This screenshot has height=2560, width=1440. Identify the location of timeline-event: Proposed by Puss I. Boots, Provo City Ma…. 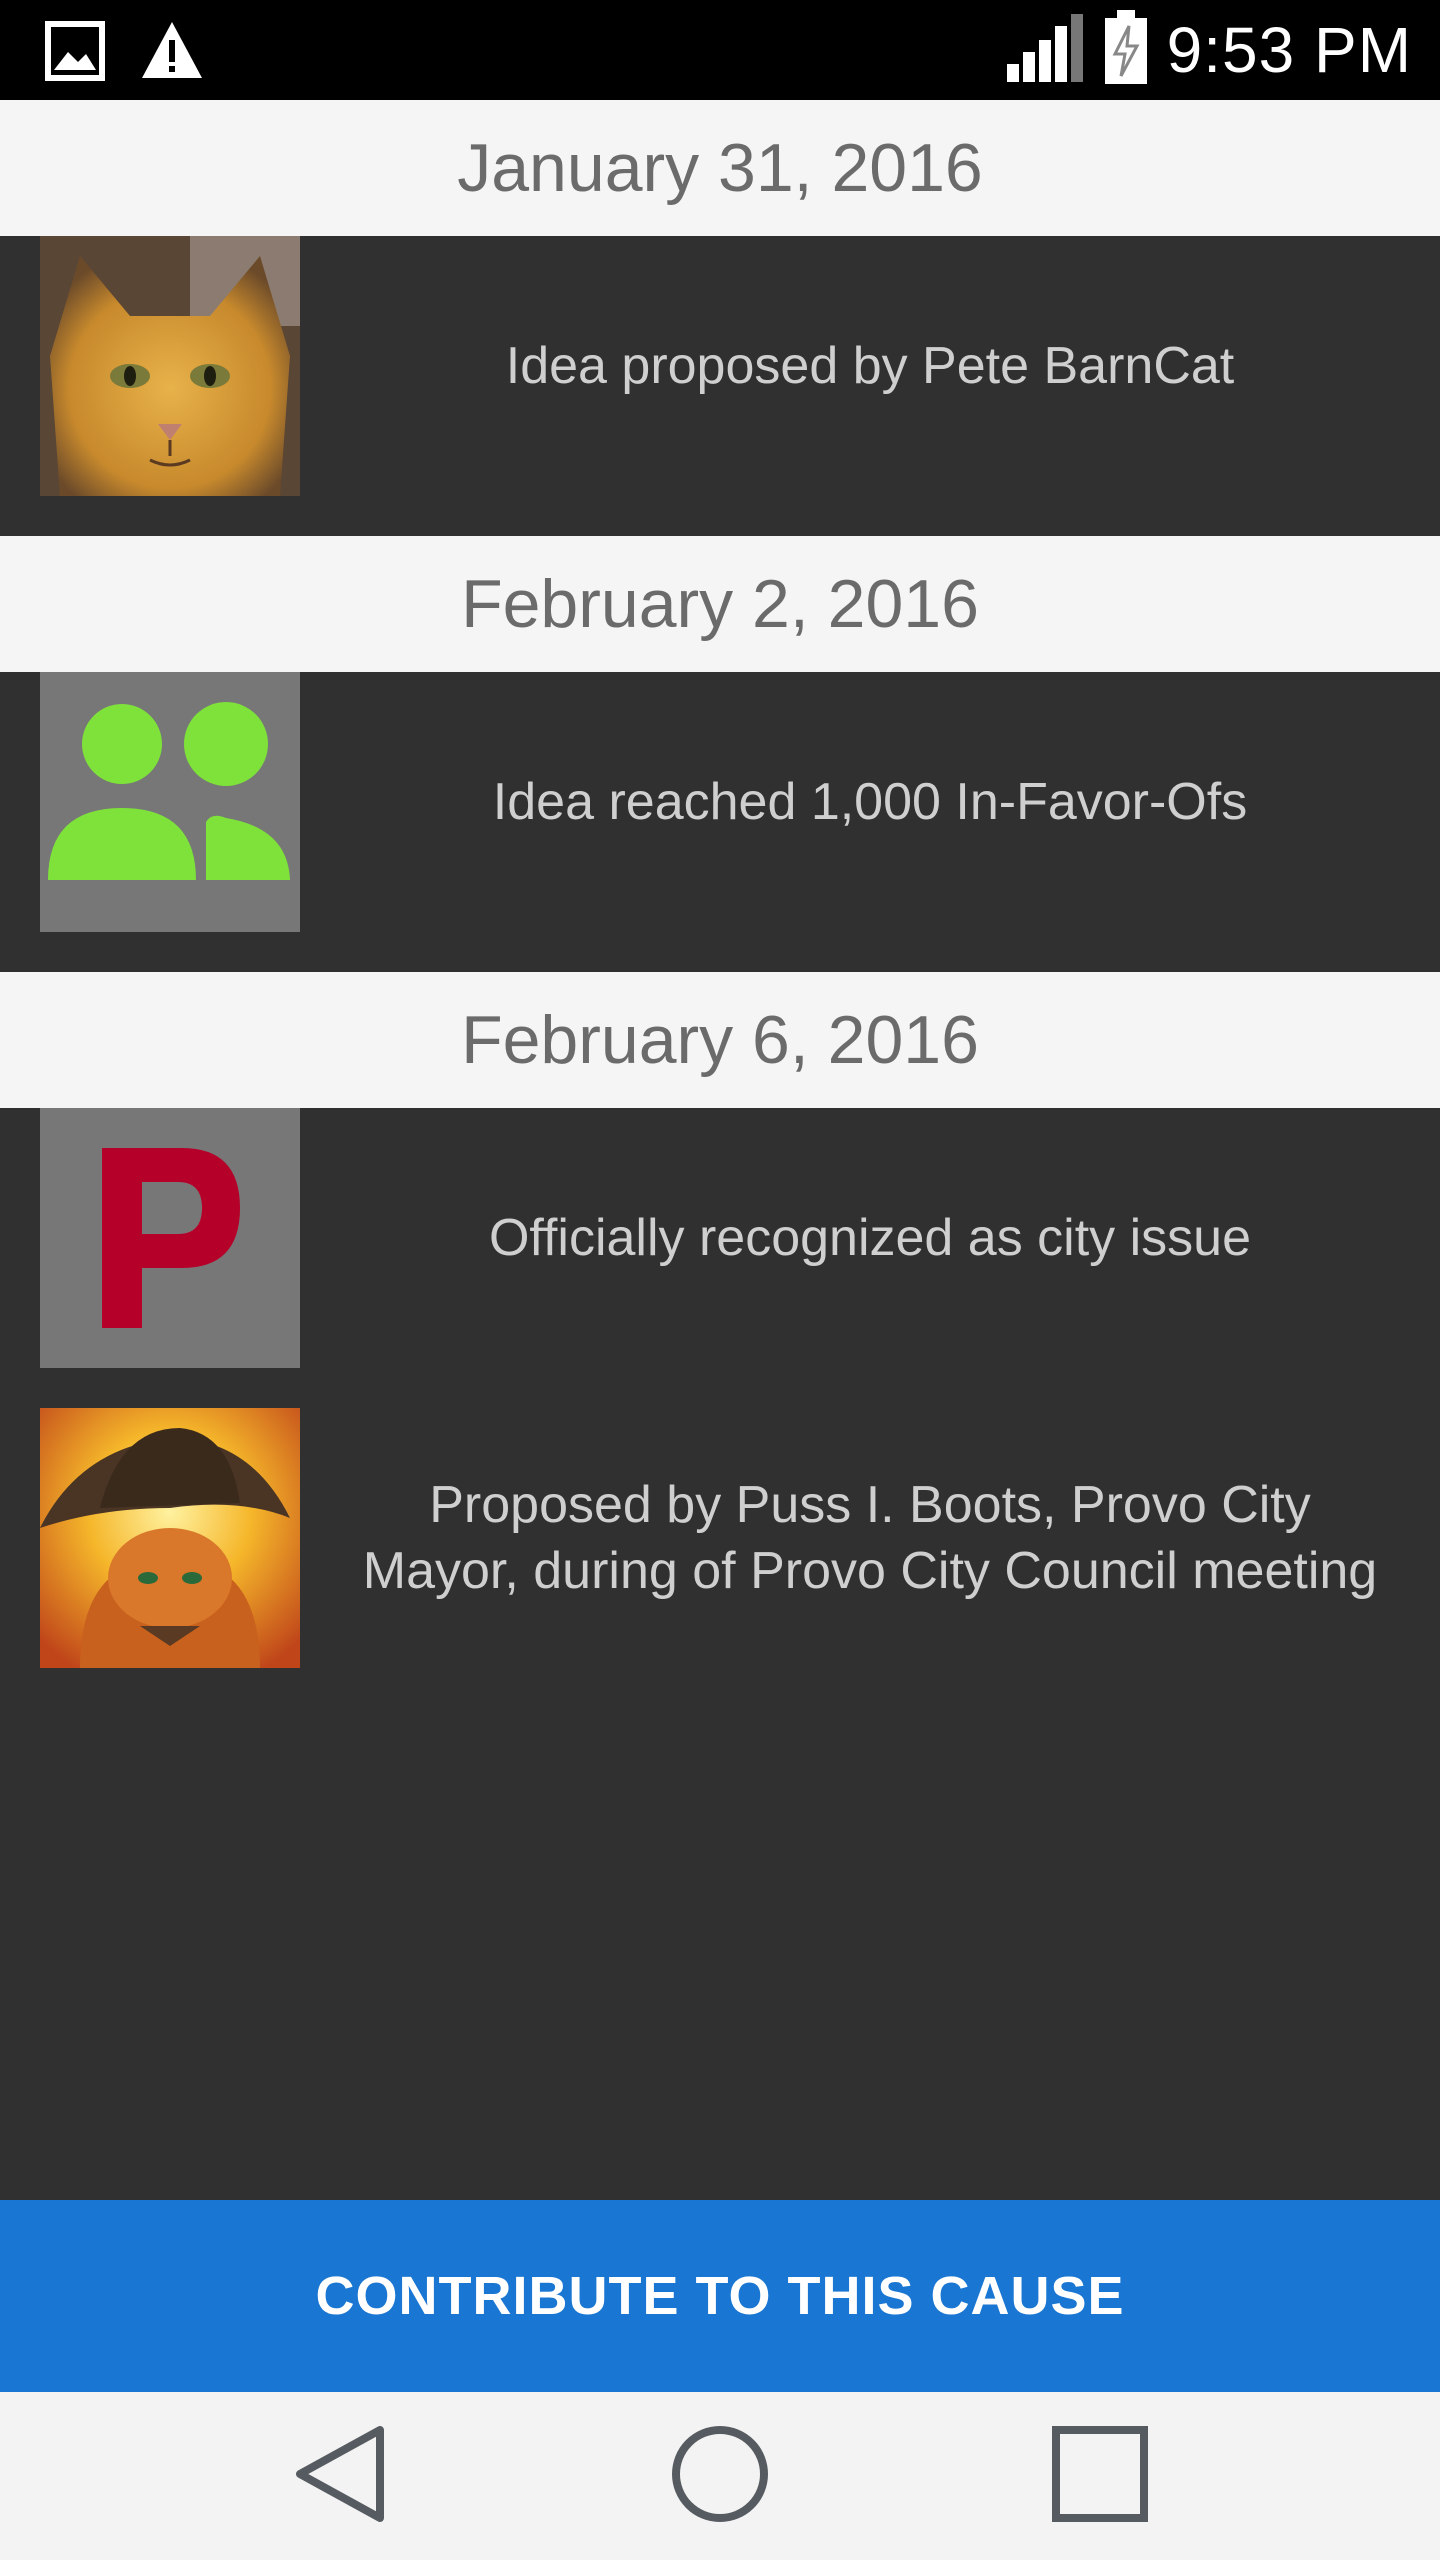
(720, 1538).